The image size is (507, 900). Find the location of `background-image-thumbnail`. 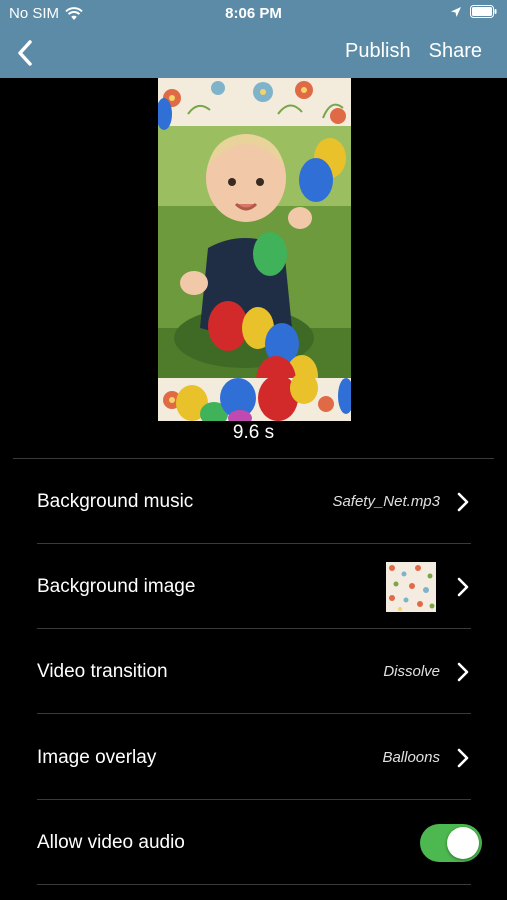

background-image-thumbnail is located at coordinates (411, 586).